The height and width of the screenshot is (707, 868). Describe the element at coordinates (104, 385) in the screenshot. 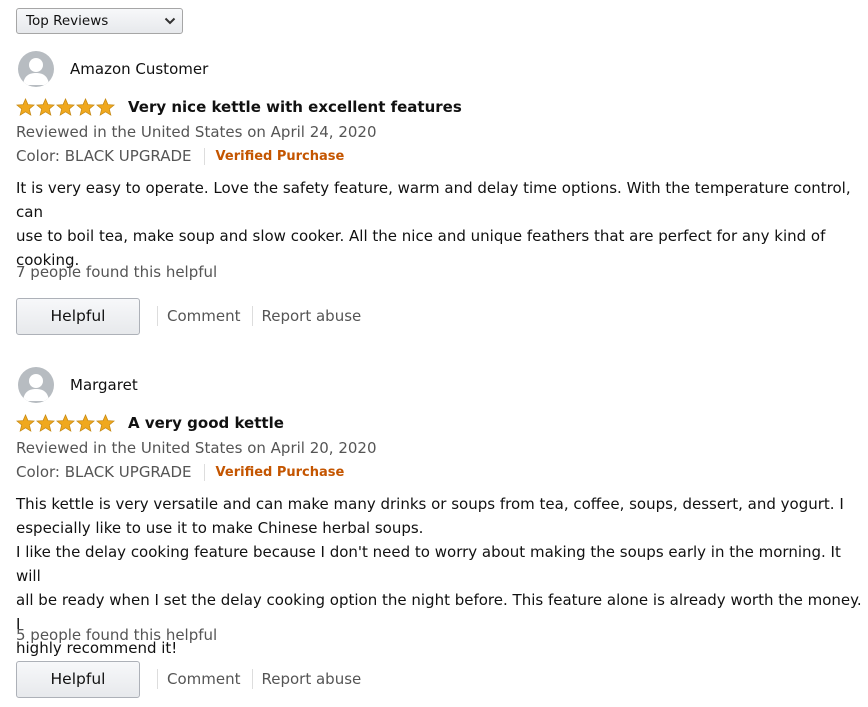

I see `reviewer-name: Margaret` at that location.